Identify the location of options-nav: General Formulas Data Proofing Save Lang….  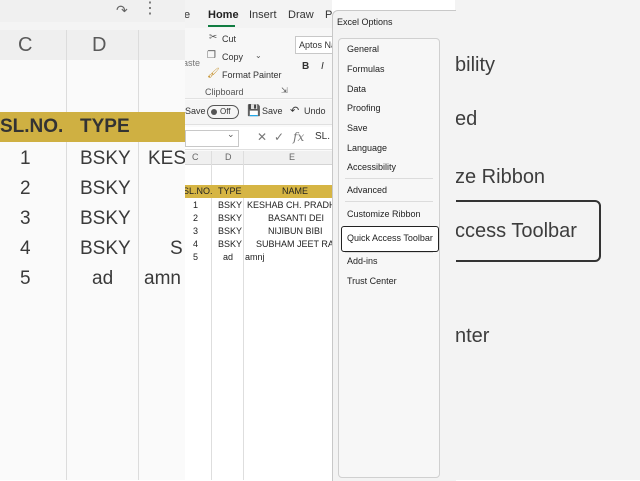
(389, 258).